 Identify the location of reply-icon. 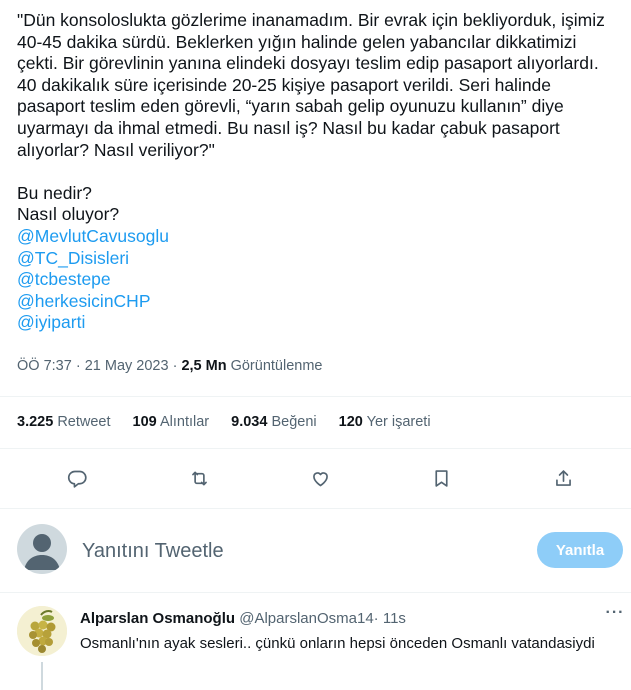
(77, 479).